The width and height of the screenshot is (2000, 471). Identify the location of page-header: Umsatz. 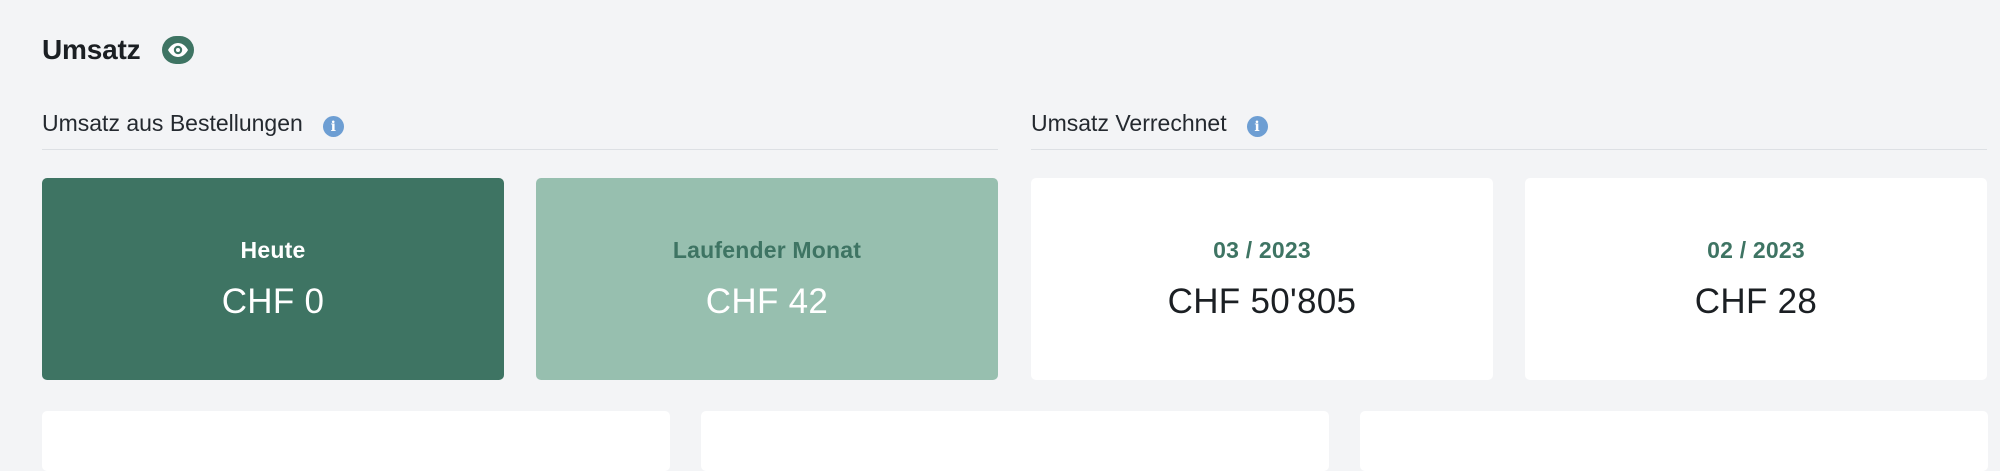
(118, 50).